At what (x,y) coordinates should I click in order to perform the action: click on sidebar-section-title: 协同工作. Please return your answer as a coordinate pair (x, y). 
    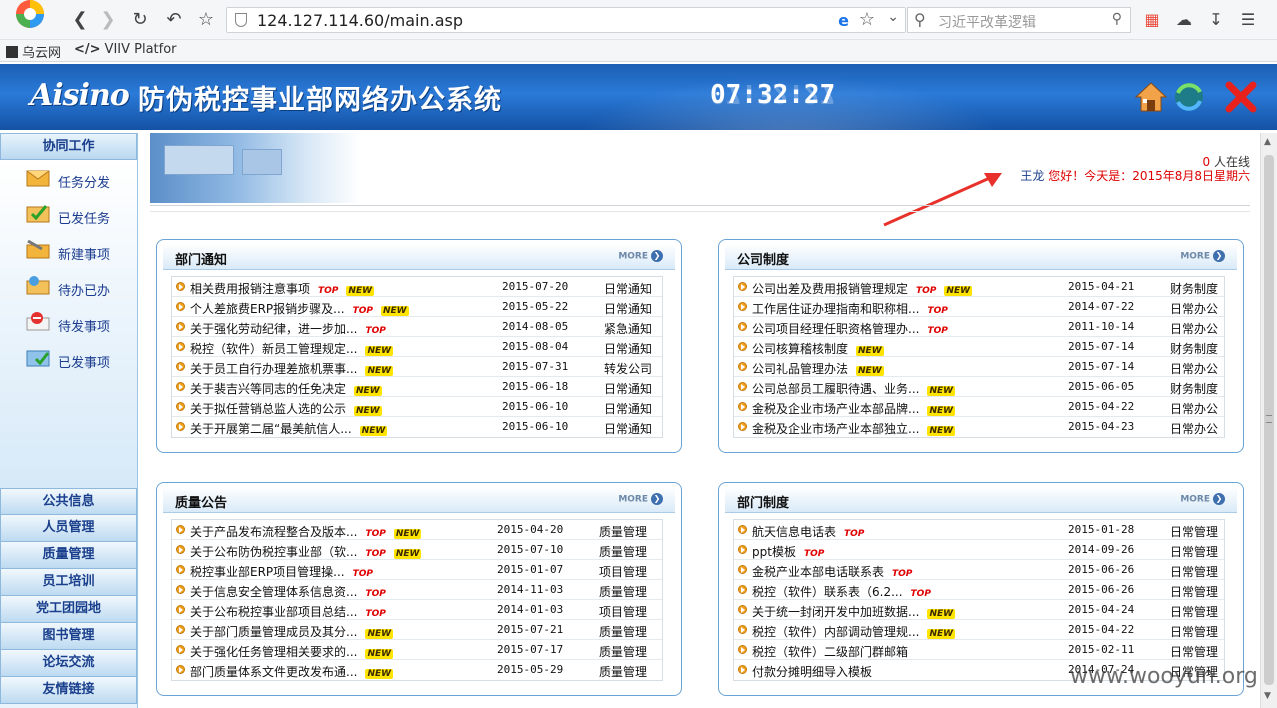
    Looking at the image, I should click on (68, 146).